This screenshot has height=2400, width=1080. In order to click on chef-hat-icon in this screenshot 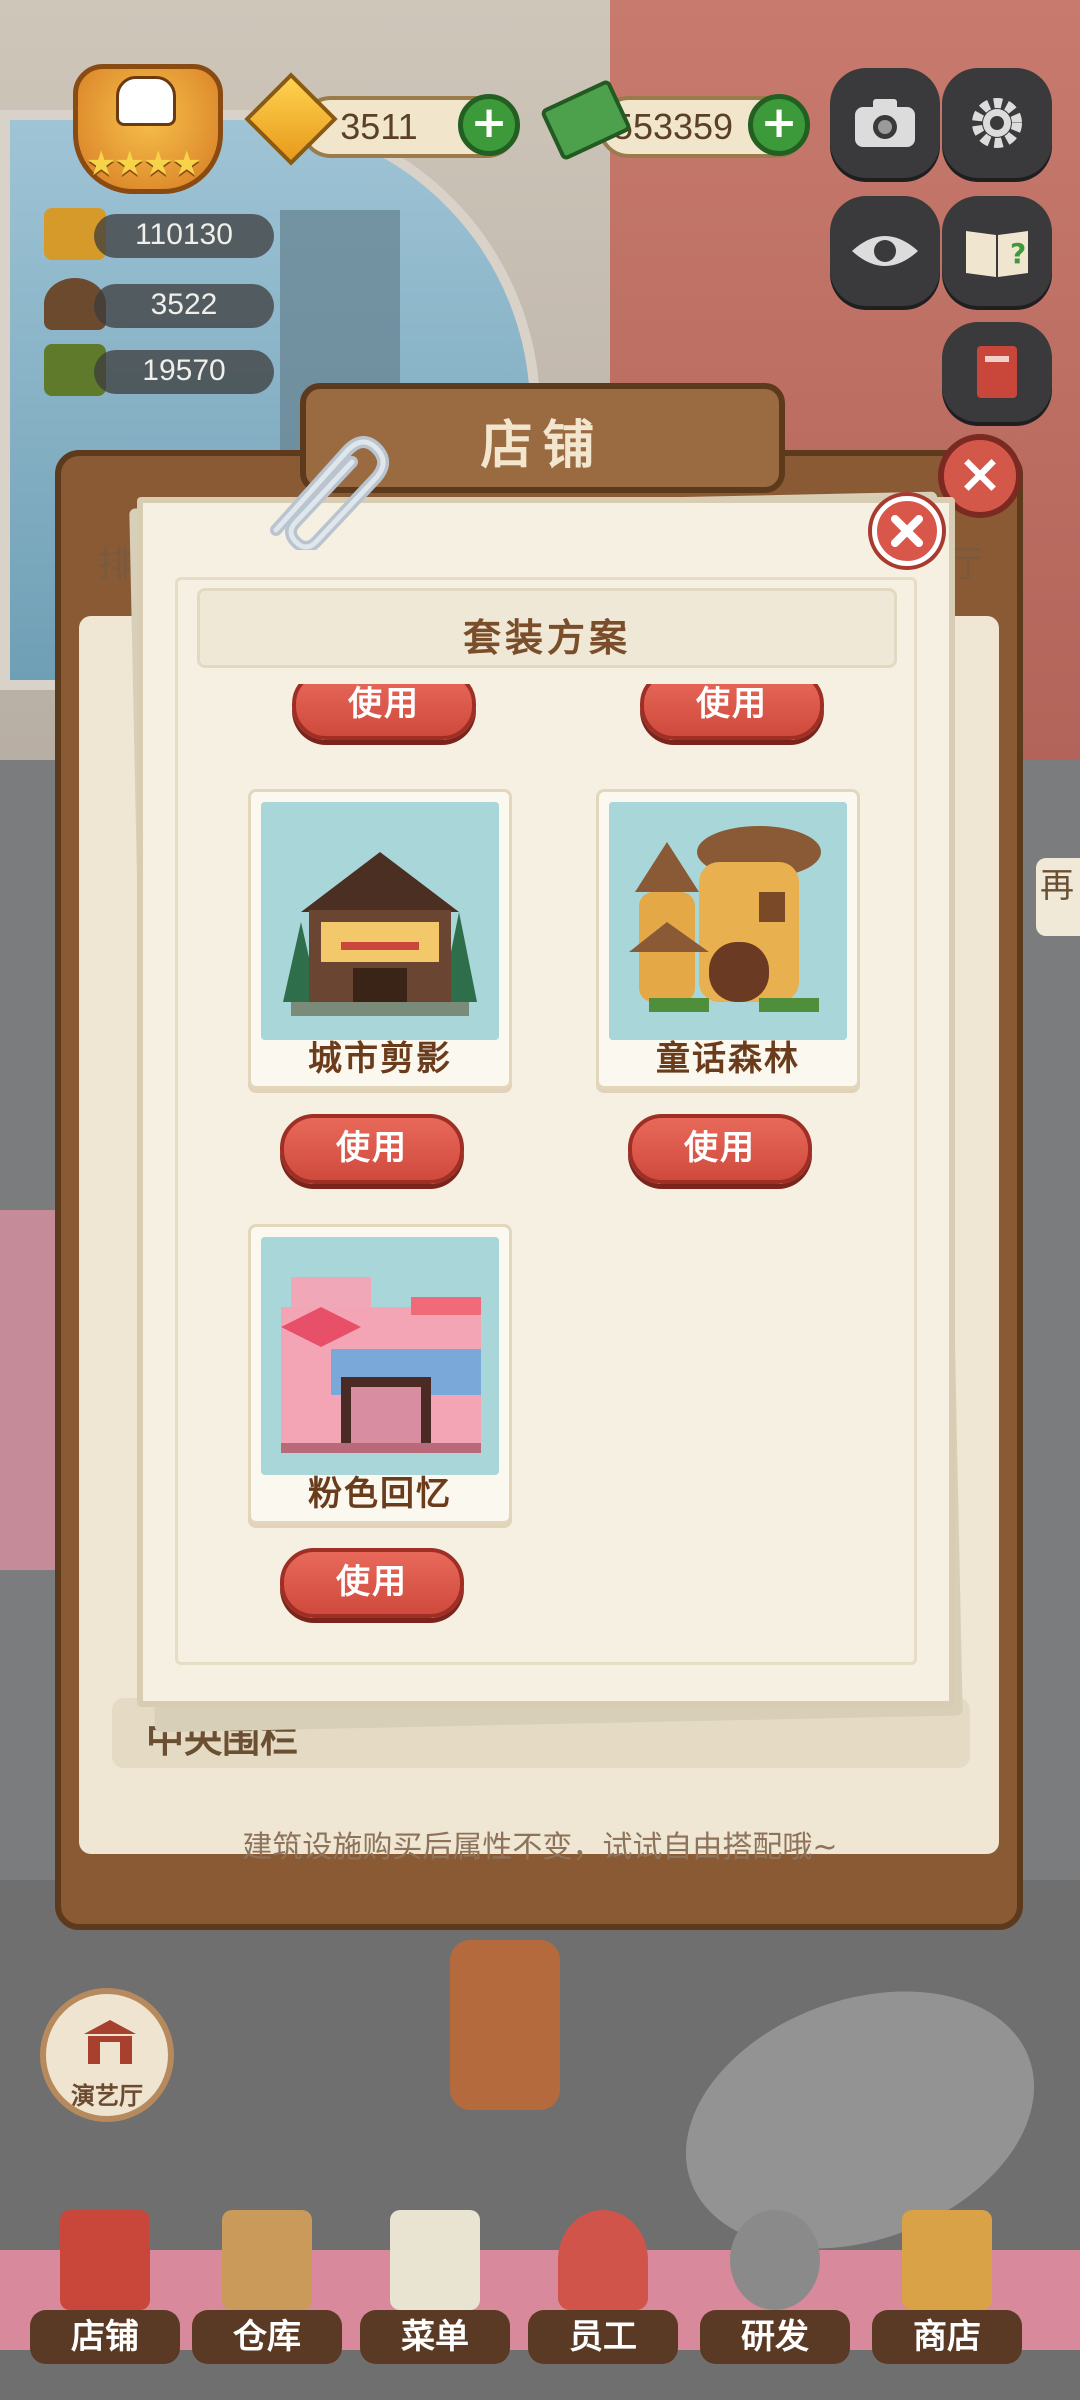, I will do `click(146, 101)`.